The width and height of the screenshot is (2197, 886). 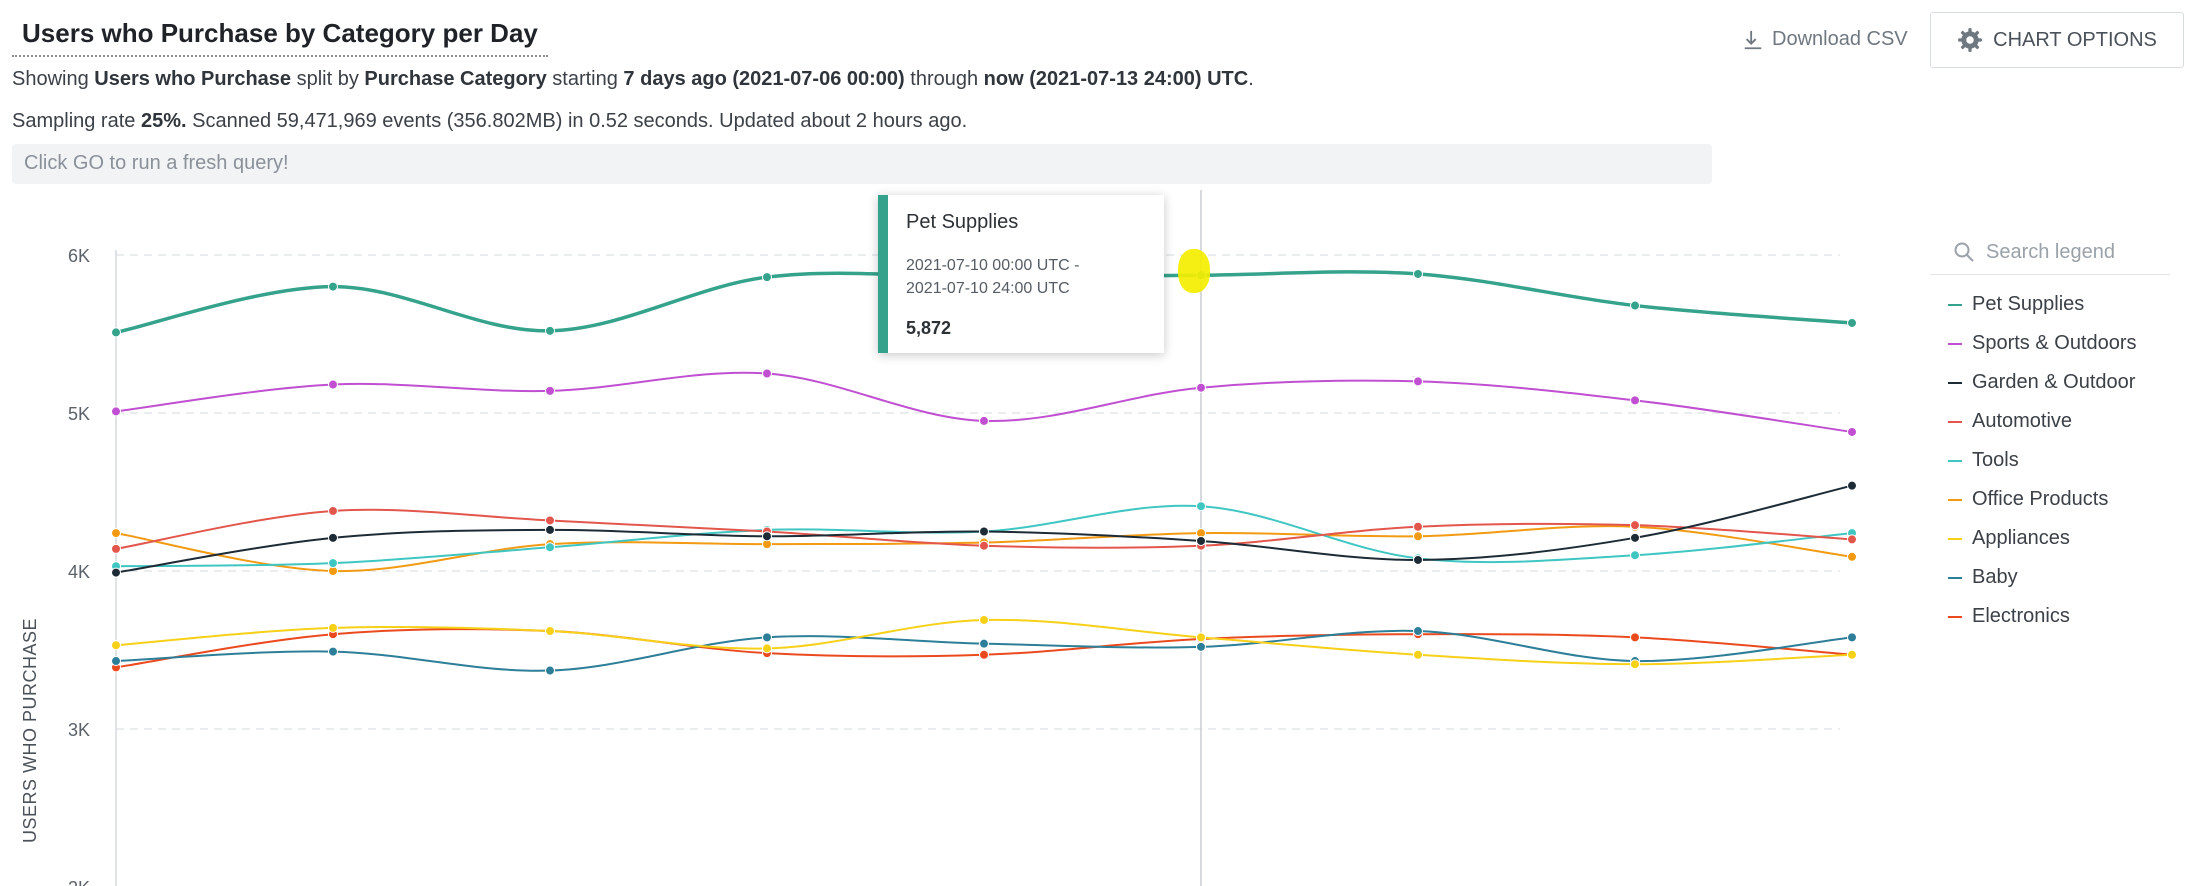 I want to click on tooltip-value: 5,872, so click(x=929, y=328).